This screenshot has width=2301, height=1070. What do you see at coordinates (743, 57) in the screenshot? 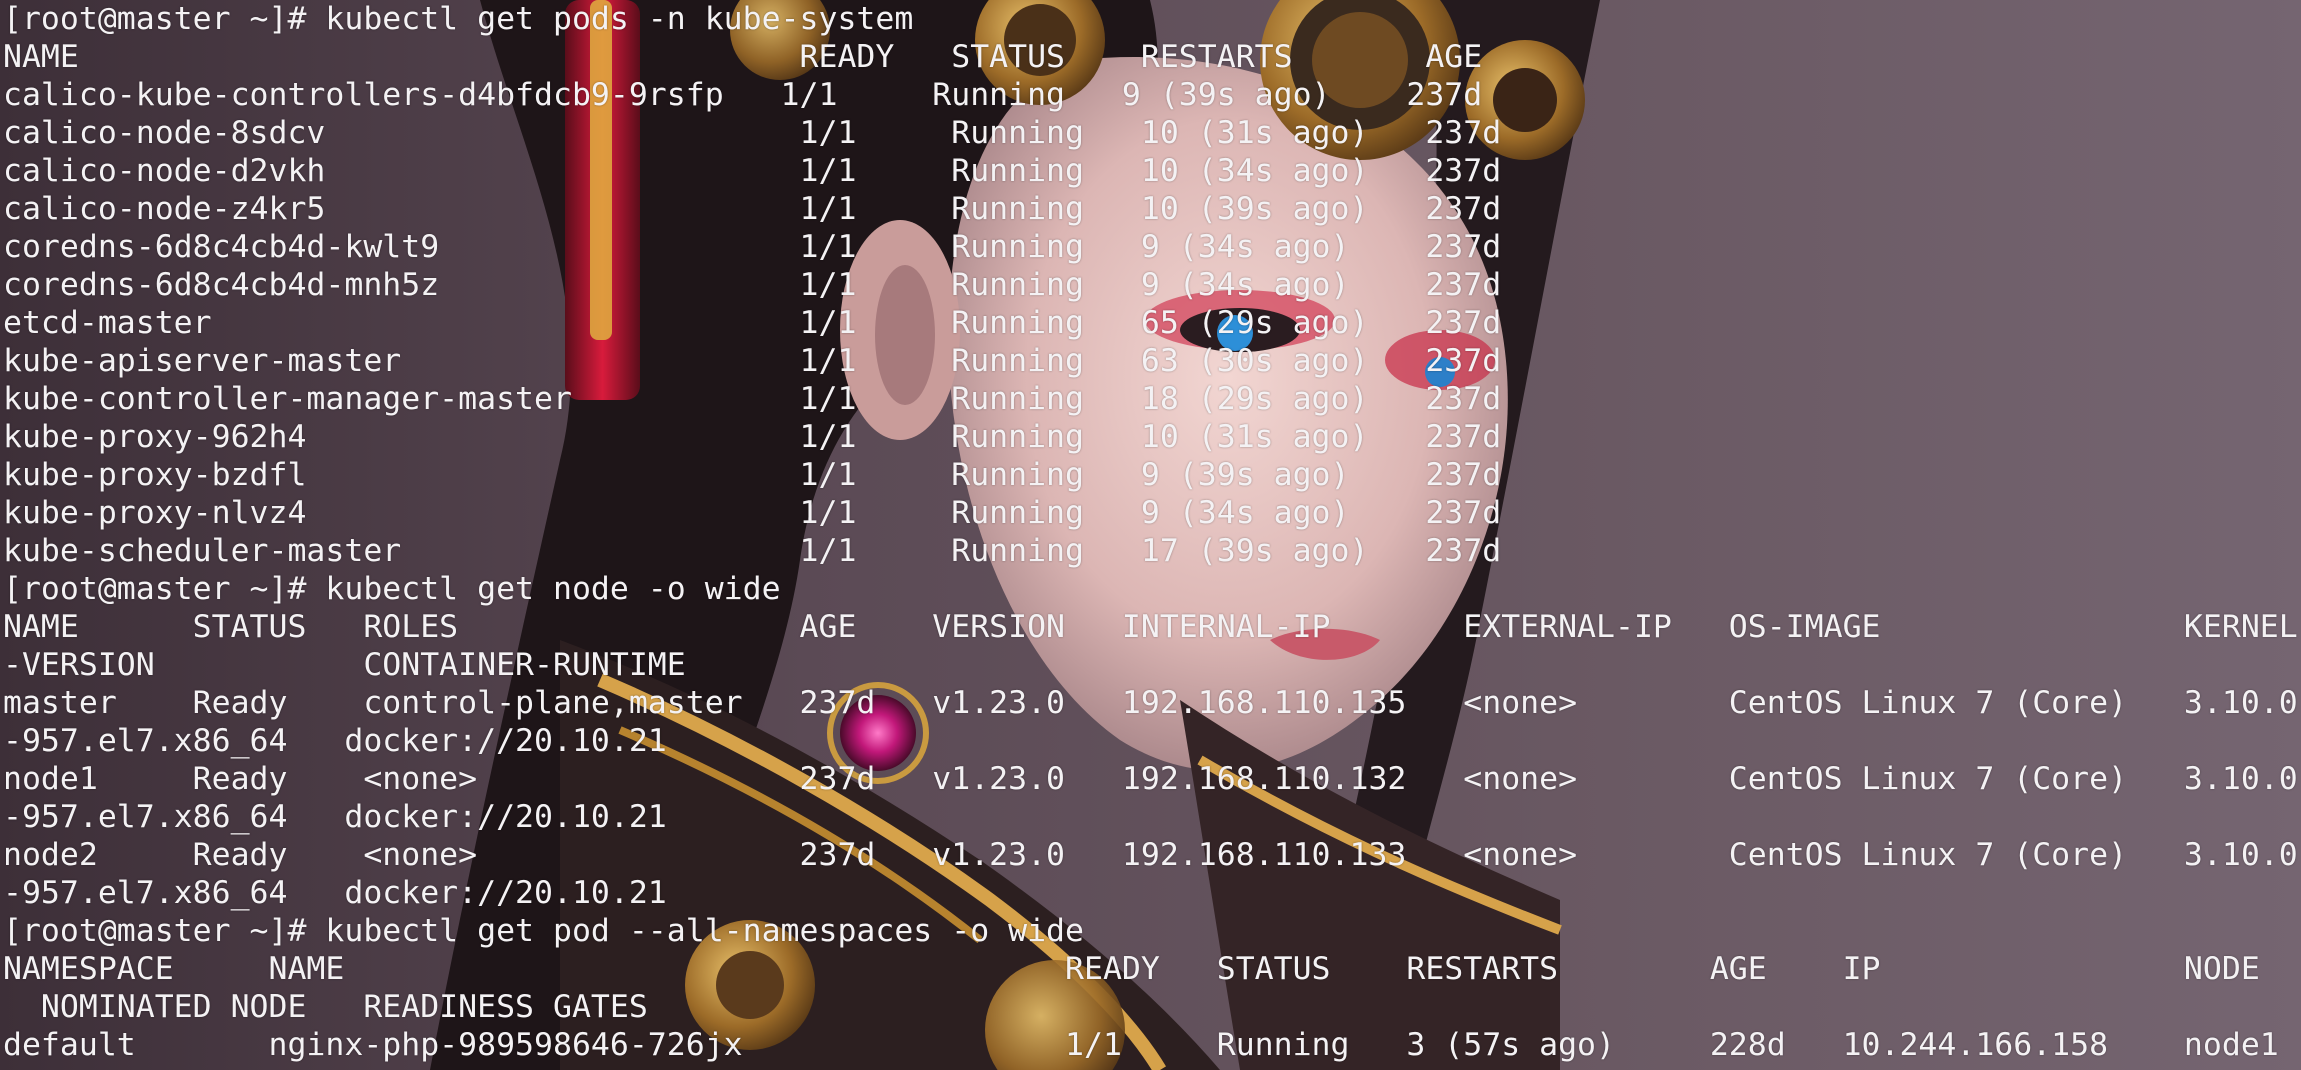
I see `table-header: NAME READY STATUS RESTARTS AGE` at bounding box center [743, 57].